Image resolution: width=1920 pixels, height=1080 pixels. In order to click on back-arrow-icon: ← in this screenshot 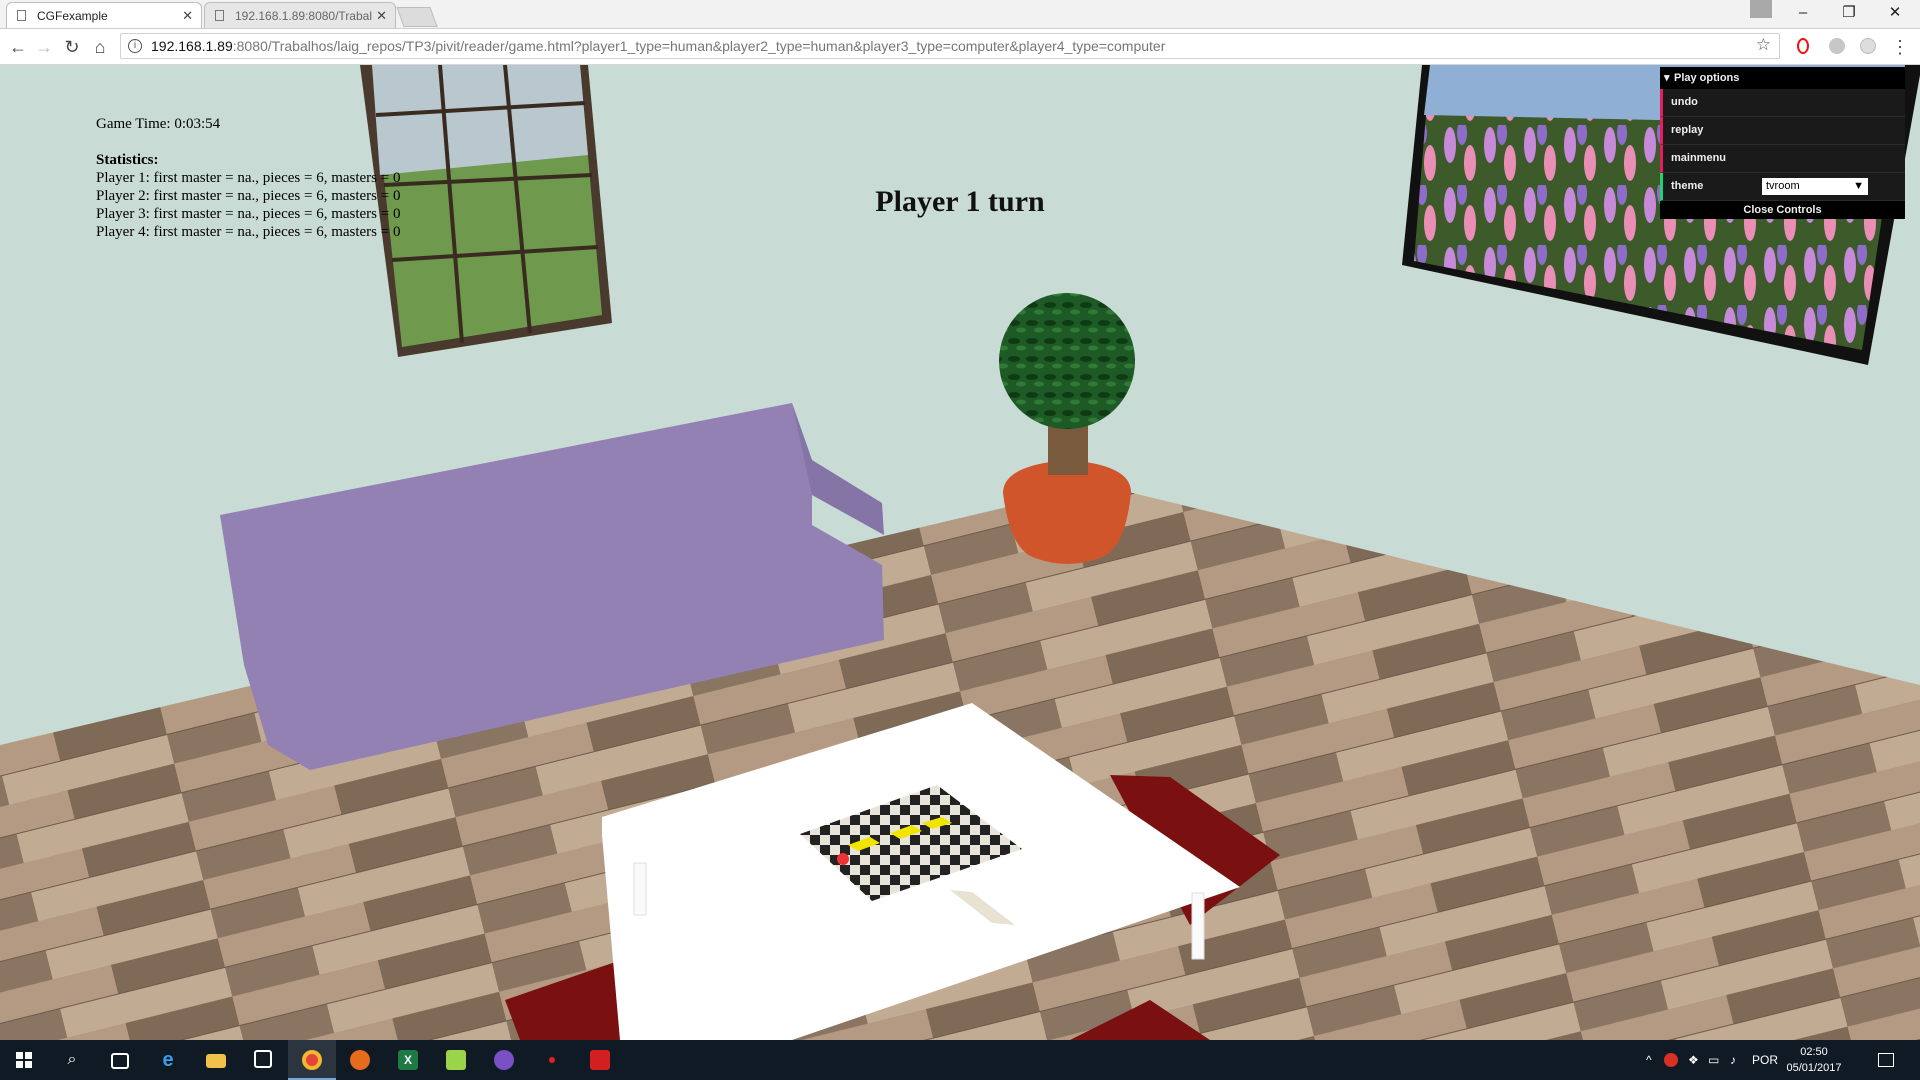, I will do `click(18, 47)`.